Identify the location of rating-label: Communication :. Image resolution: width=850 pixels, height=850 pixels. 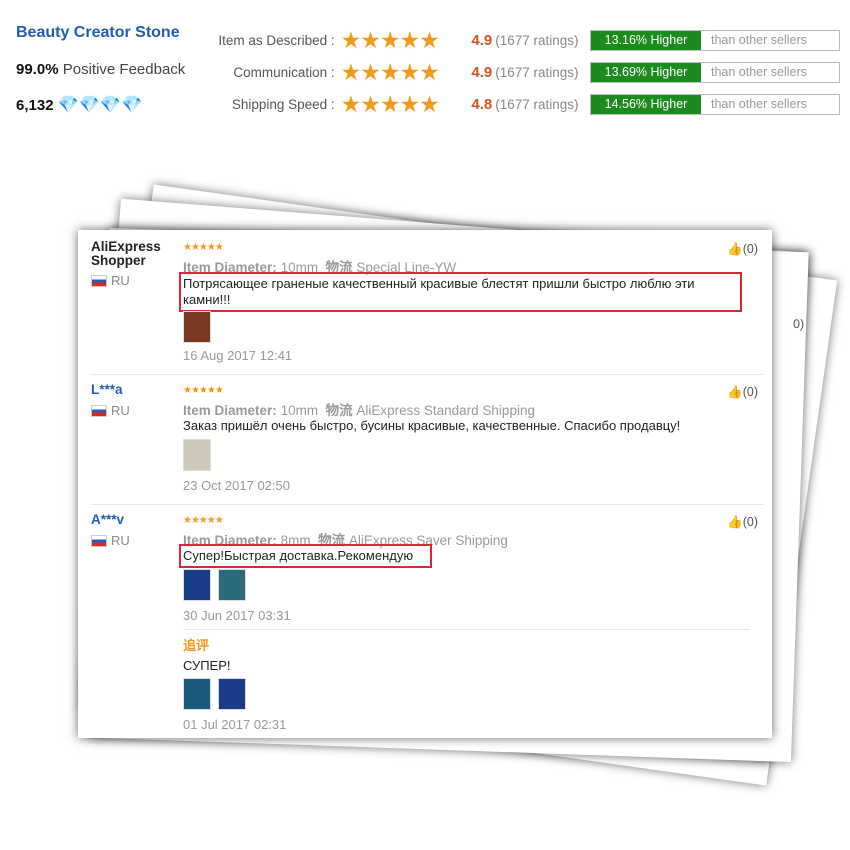
(284, 72).